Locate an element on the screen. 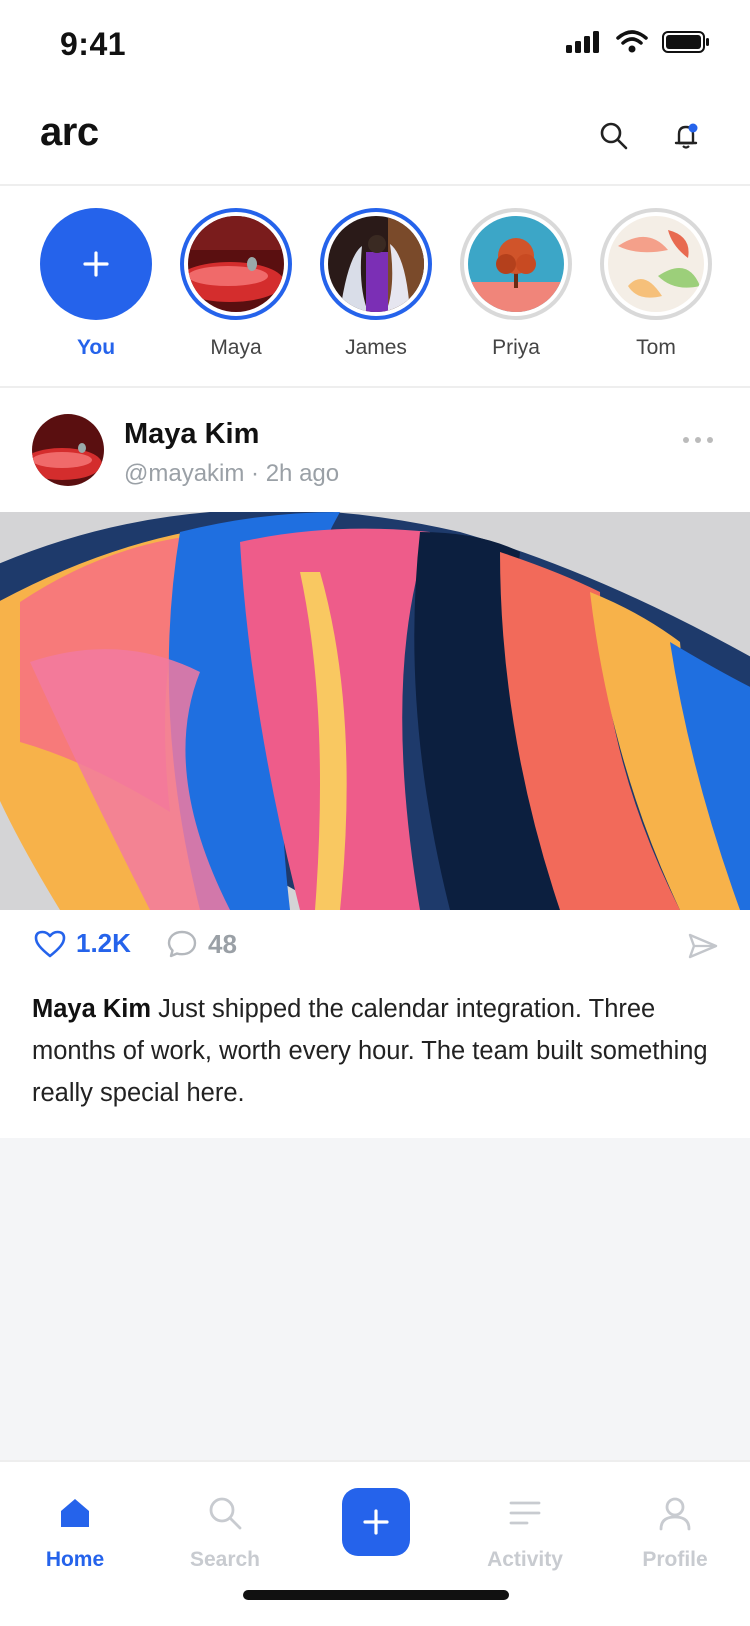 This screenshot has width=750, height=1626. story-name: Maya is located at coordinates (236, 347).